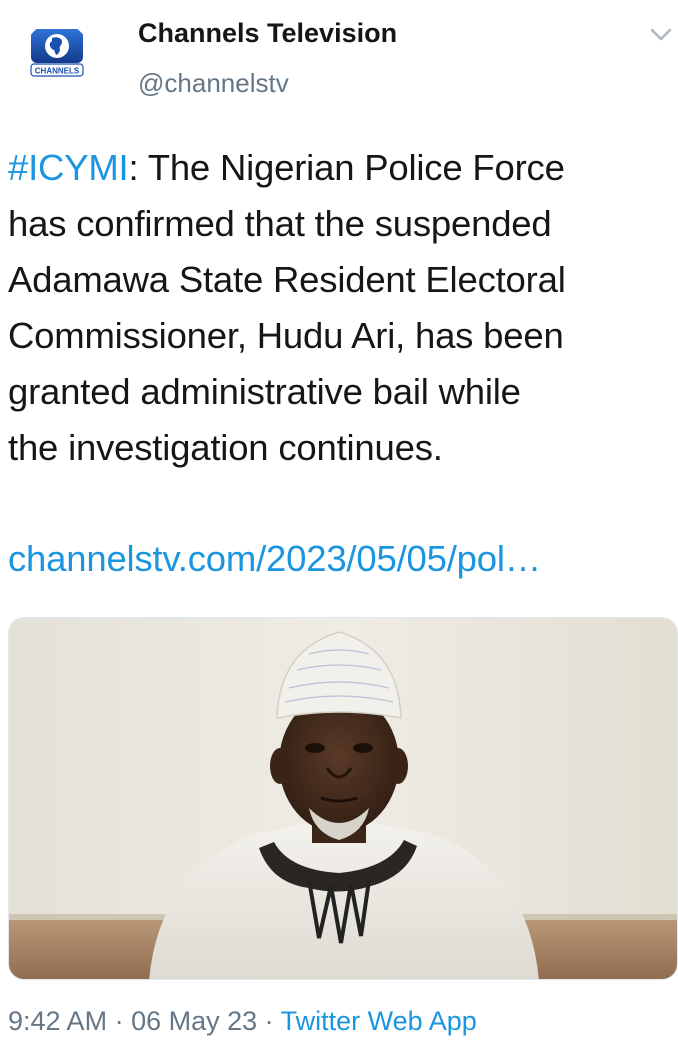 The width and height of the screenshot is (678, 1054). Describe the element at coordinates (280, 223) in the screenshot. I see `tweet-text-line: has confirmed that the suspended` at that location.